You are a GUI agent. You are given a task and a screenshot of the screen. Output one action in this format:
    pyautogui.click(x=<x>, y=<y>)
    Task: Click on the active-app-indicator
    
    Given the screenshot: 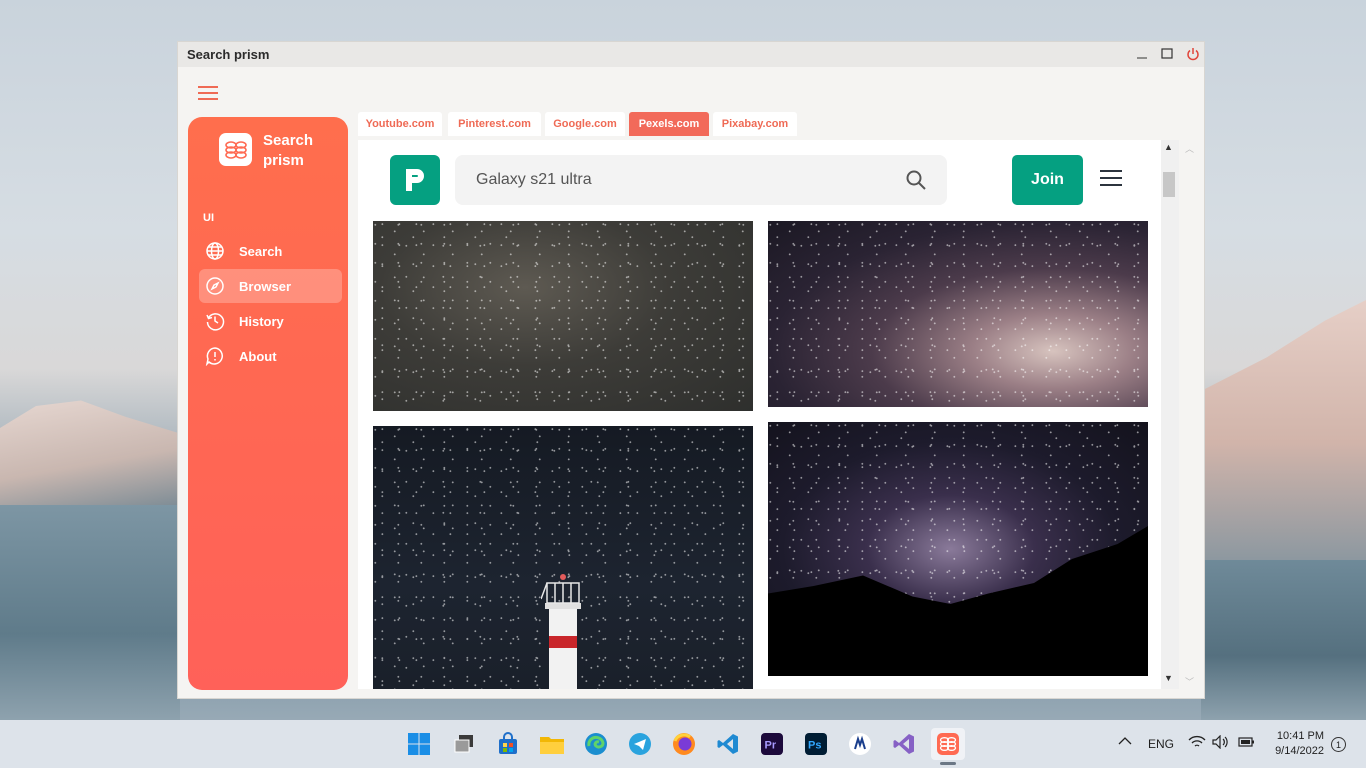 What is the action you would take?
    pyautogui.click(x=948, y=763)
    